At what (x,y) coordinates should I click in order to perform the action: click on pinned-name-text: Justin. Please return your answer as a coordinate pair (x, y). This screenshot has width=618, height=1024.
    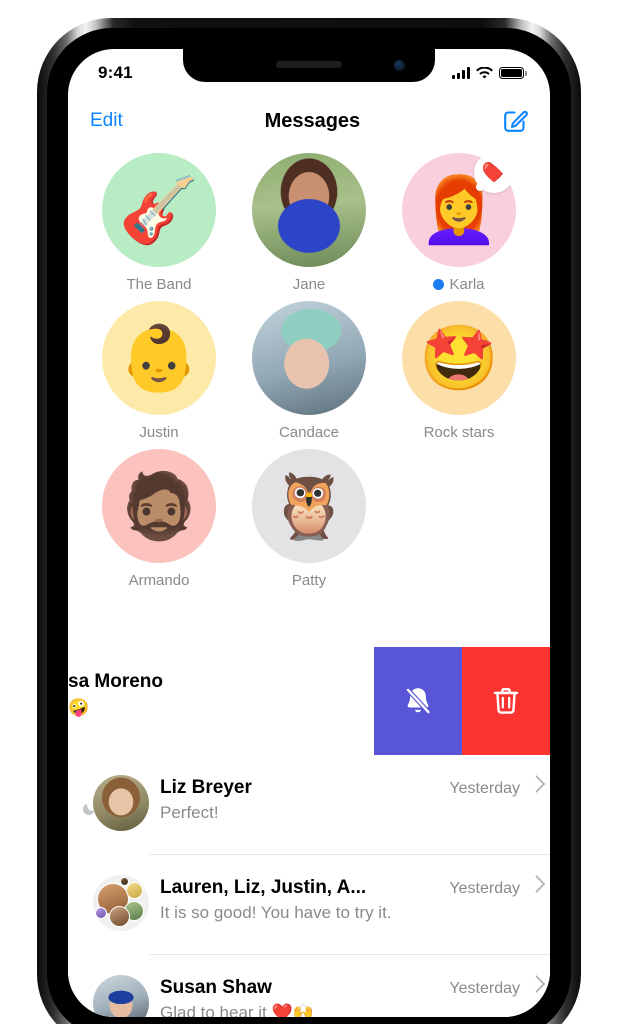
    Looking at the image, I should click on (159, 432).